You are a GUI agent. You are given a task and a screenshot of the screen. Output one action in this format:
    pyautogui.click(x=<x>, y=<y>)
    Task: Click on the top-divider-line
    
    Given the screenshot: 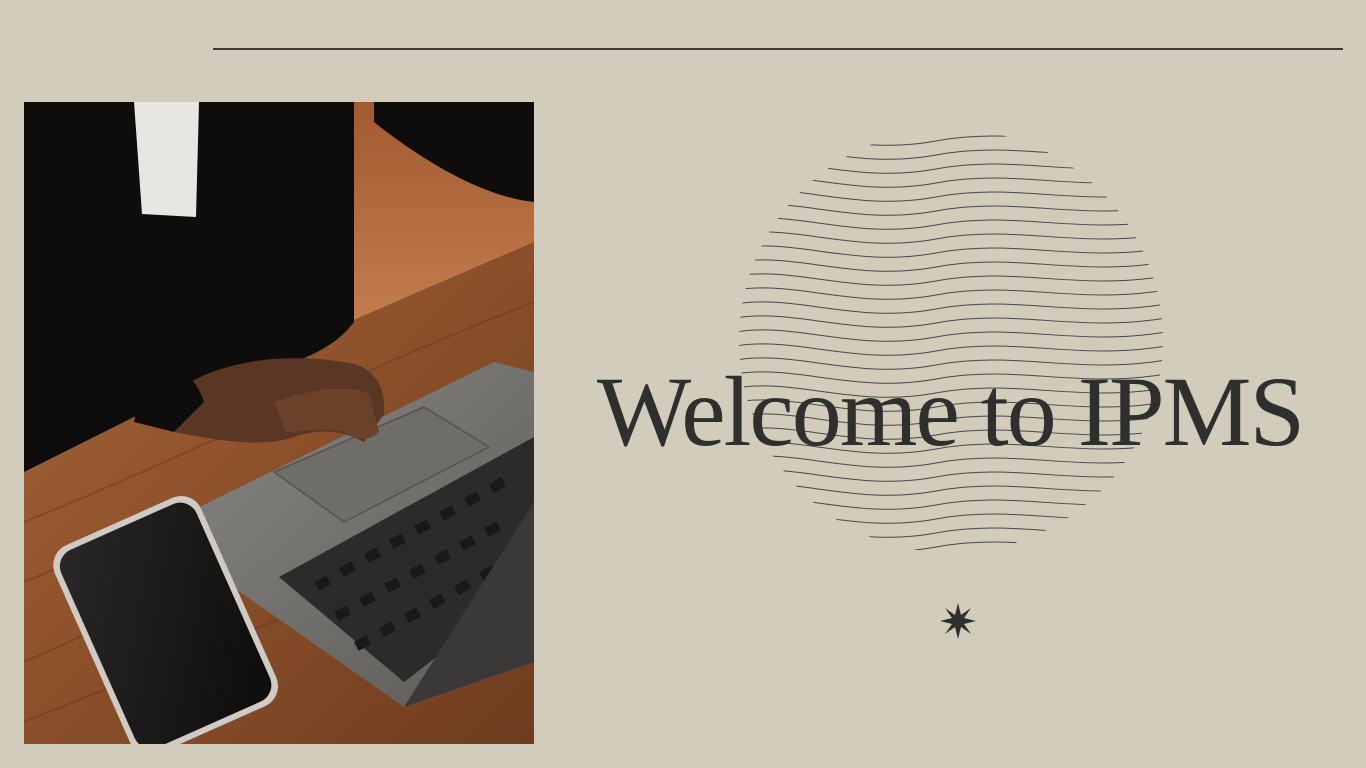 What is the action you would take?
    pyautogui.click(x=778, y=49)
    